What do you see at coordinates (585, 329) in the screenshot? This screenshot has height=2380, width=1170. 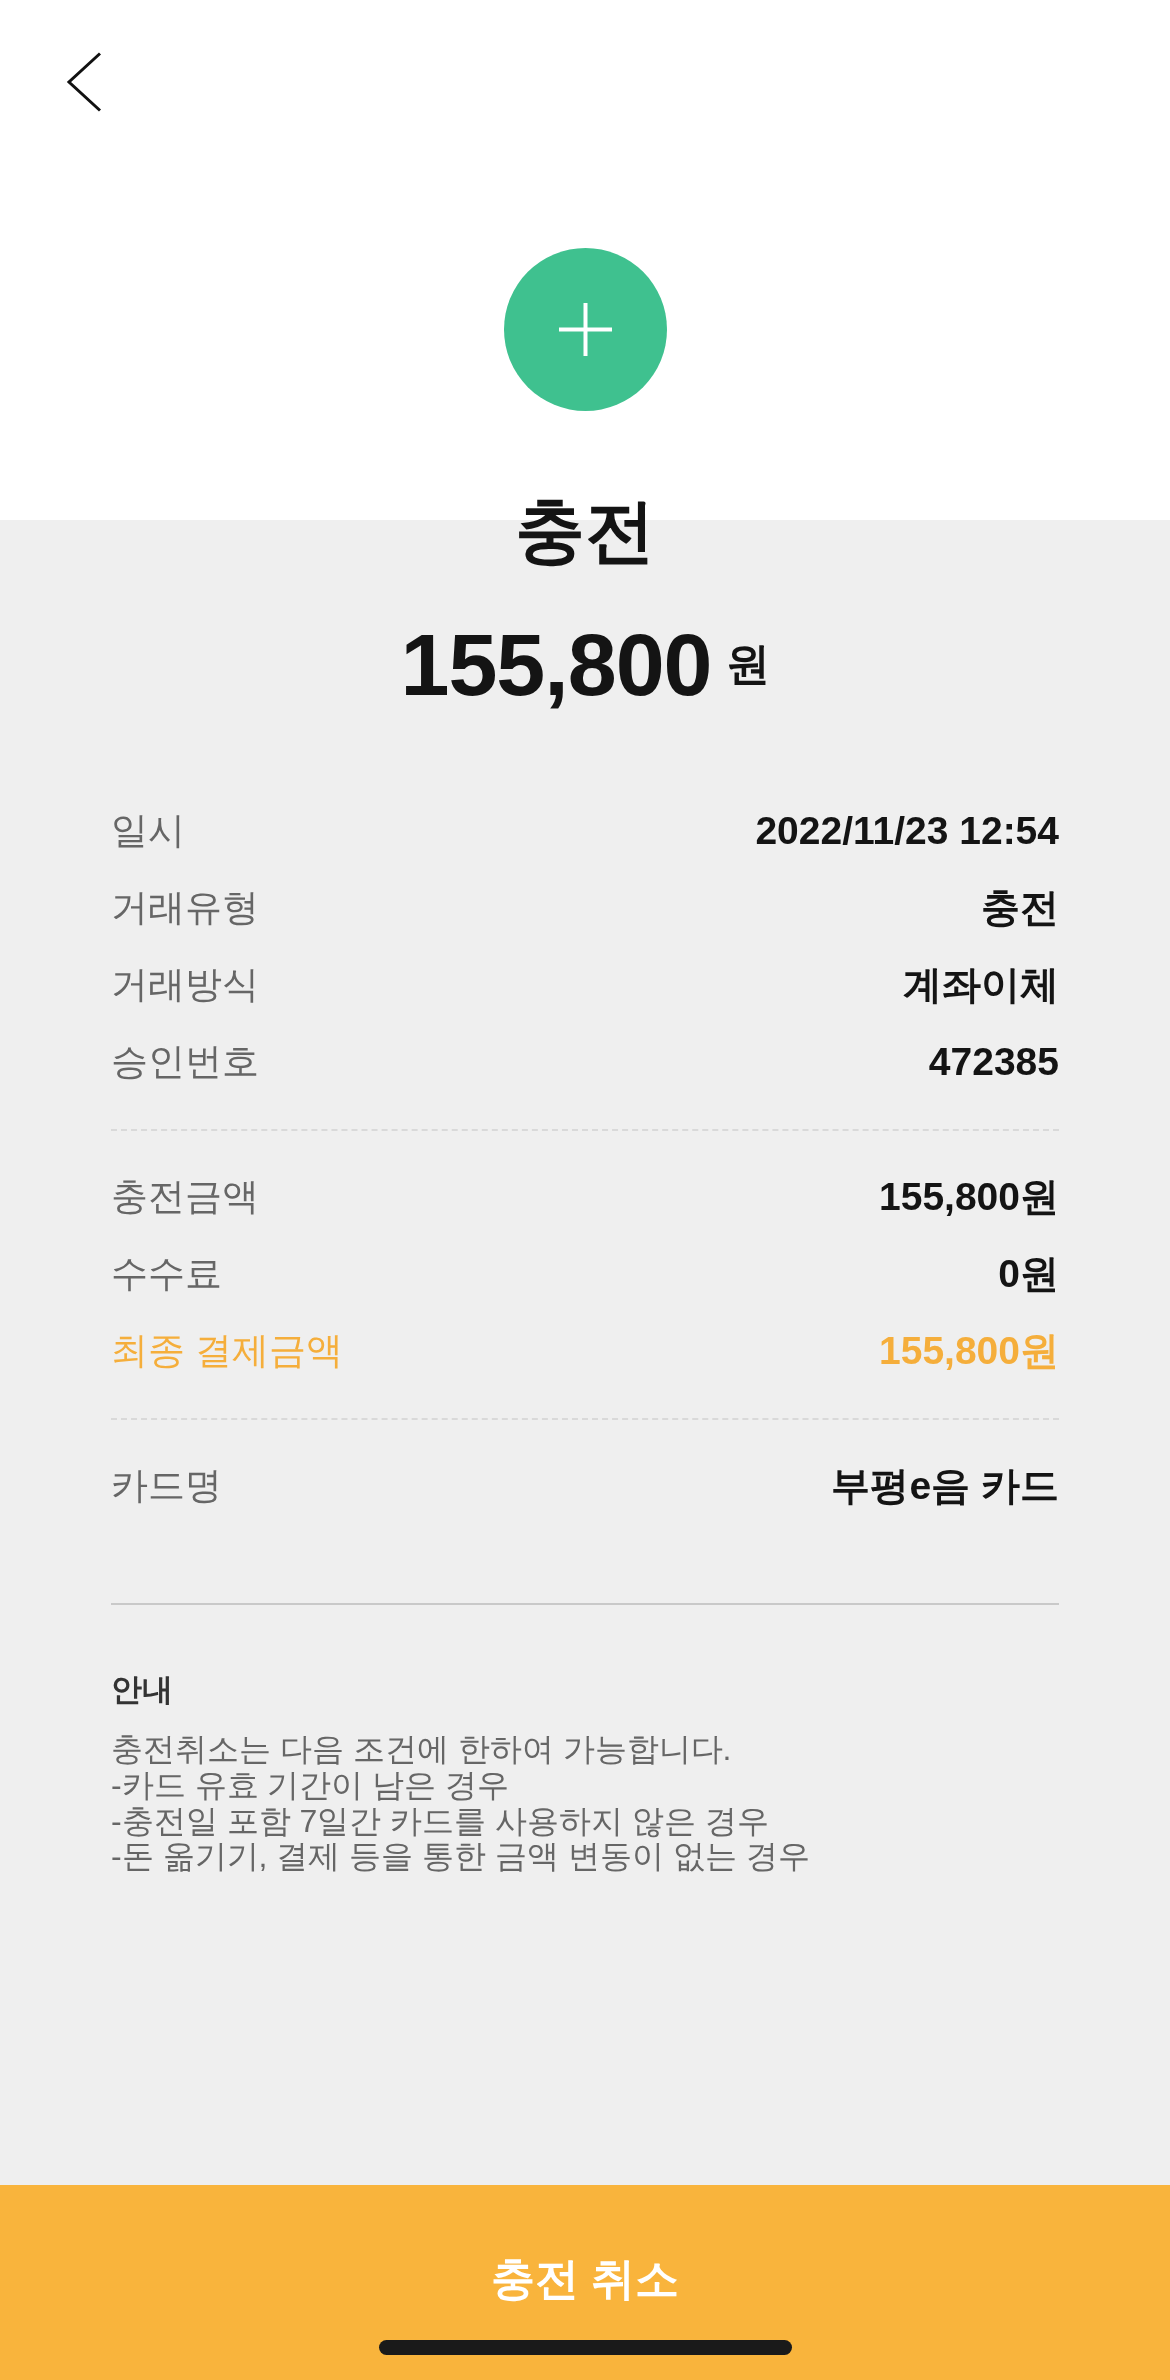 I see `plus-icon` at bounding box center [585, 329].